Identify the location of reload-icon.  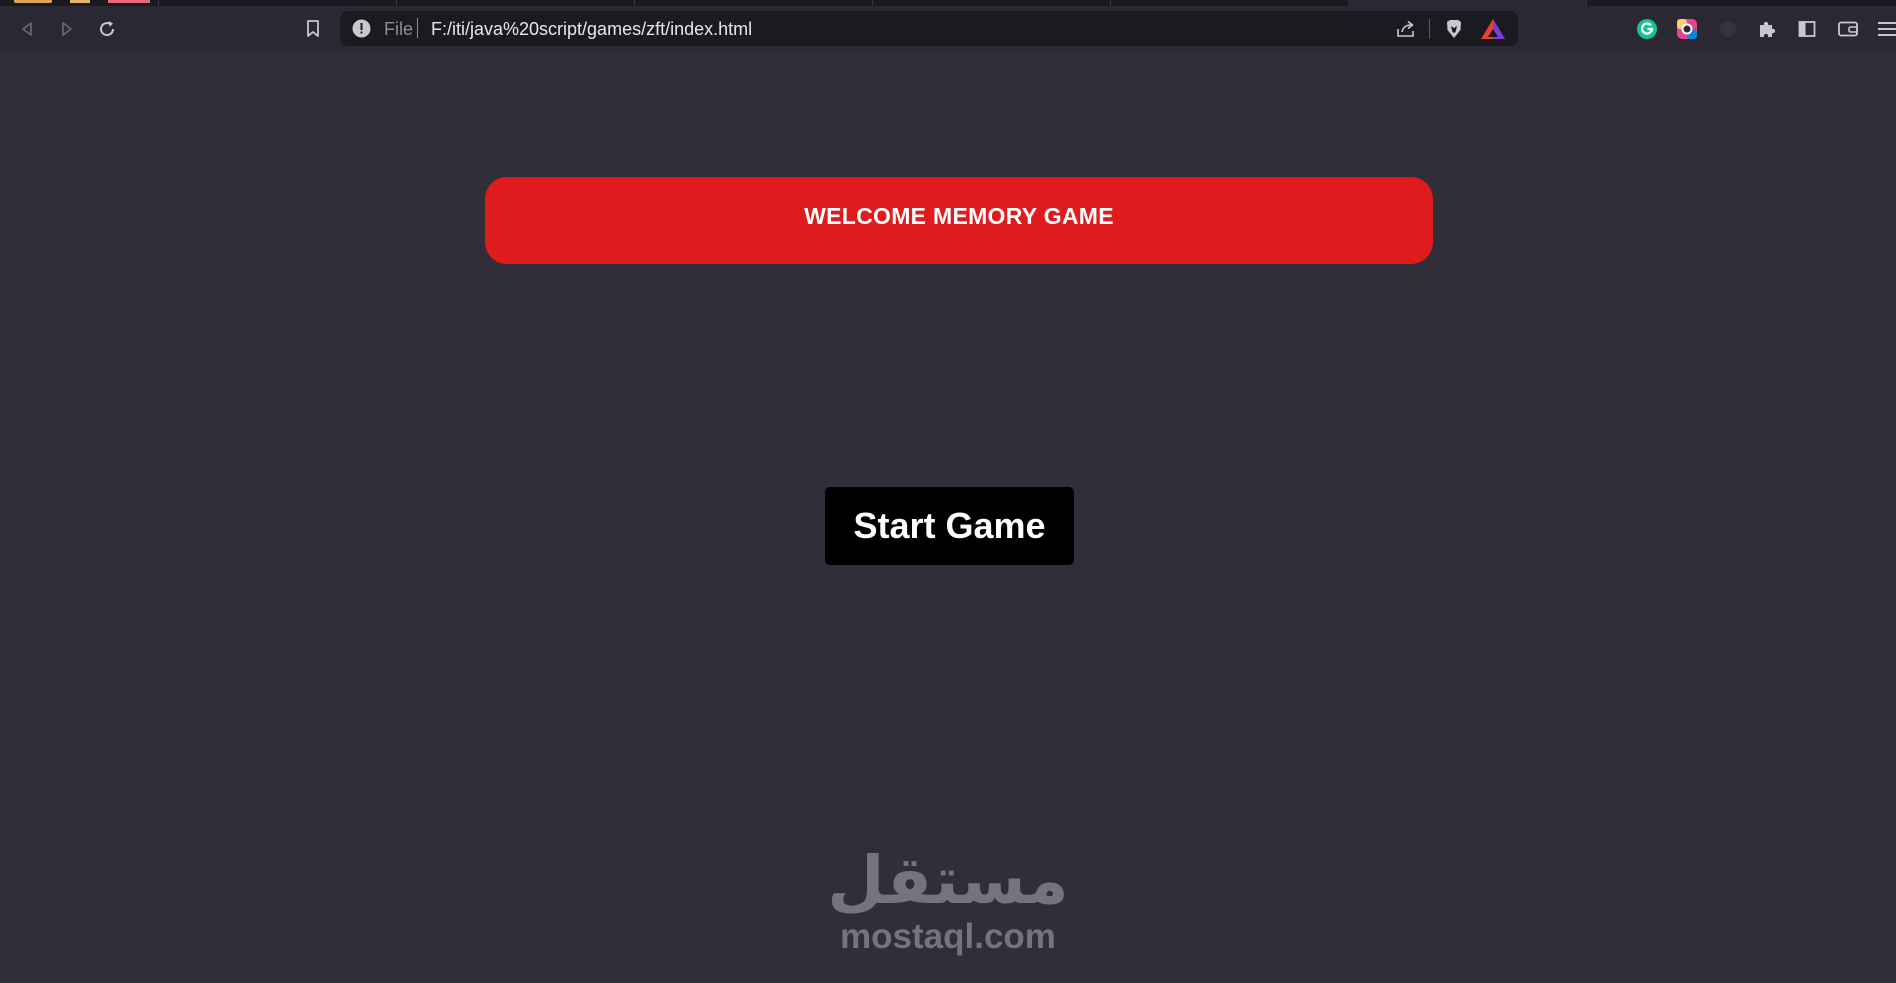
(107, 29).